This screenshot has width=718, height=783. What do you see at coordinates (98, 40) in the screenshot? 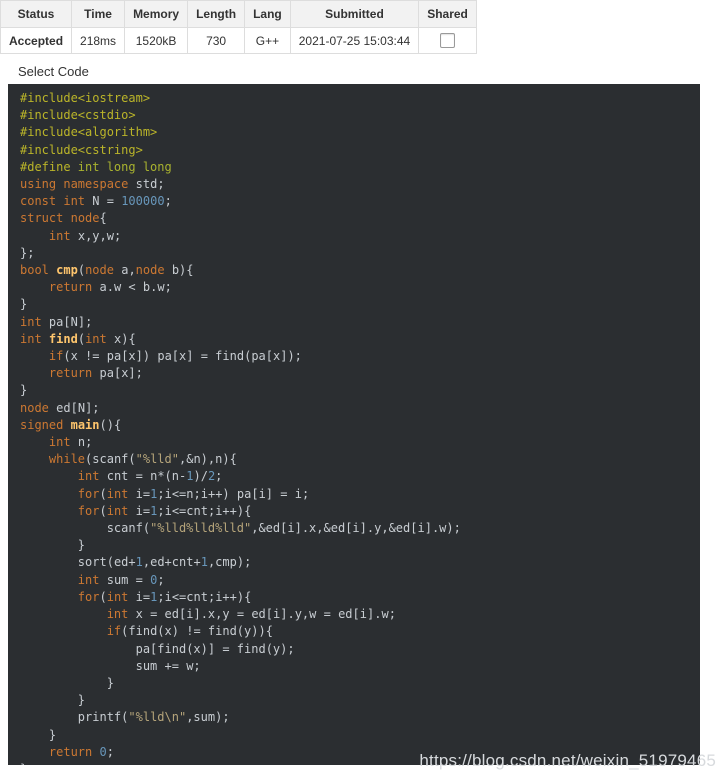
I see `time-value: 218ms` at bounding box center [98, 40].